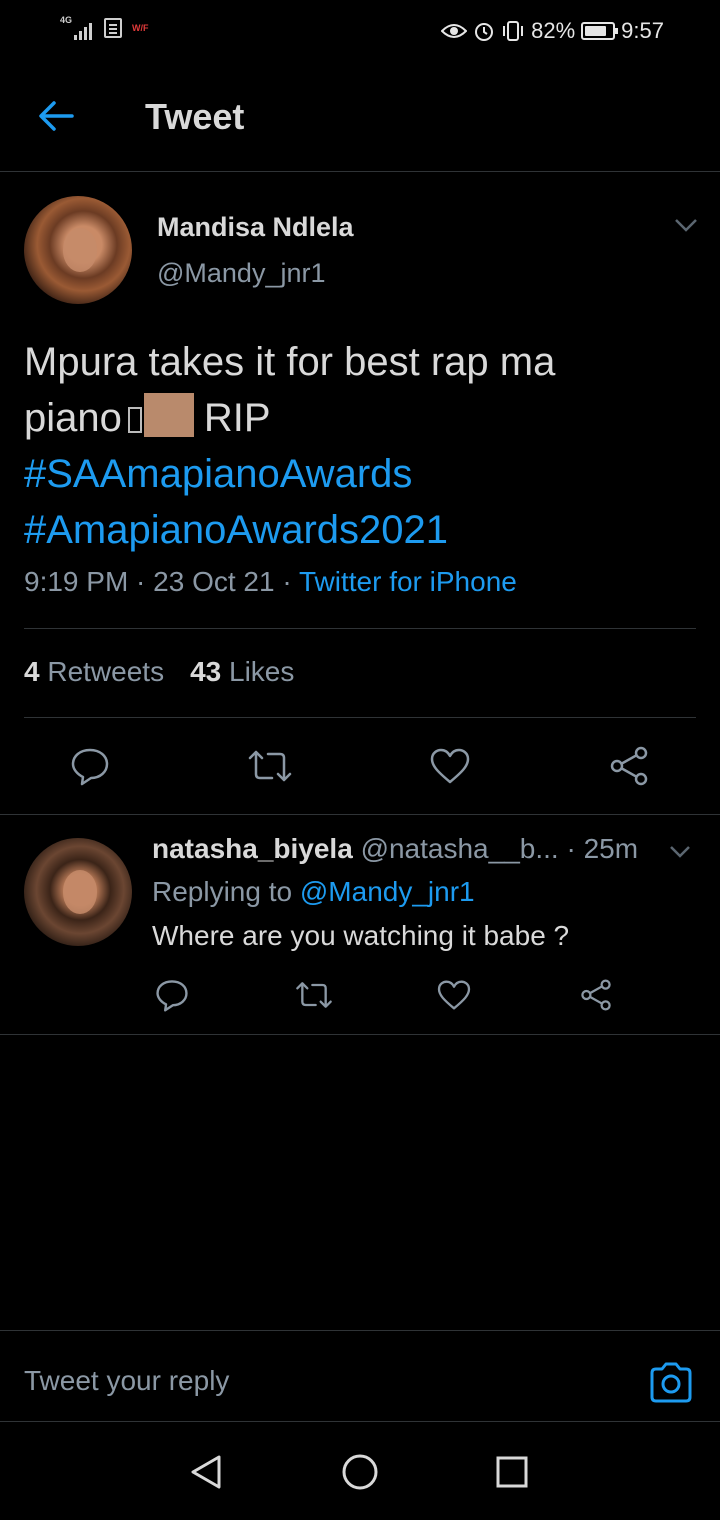 Image resolution: width=720 pixels, height=1520 pixels. What do you see at coordinates (361, 935) in the screenshot?
I see `reply-text: Where are you watching it babe ?` at bounding box center [361, 935].